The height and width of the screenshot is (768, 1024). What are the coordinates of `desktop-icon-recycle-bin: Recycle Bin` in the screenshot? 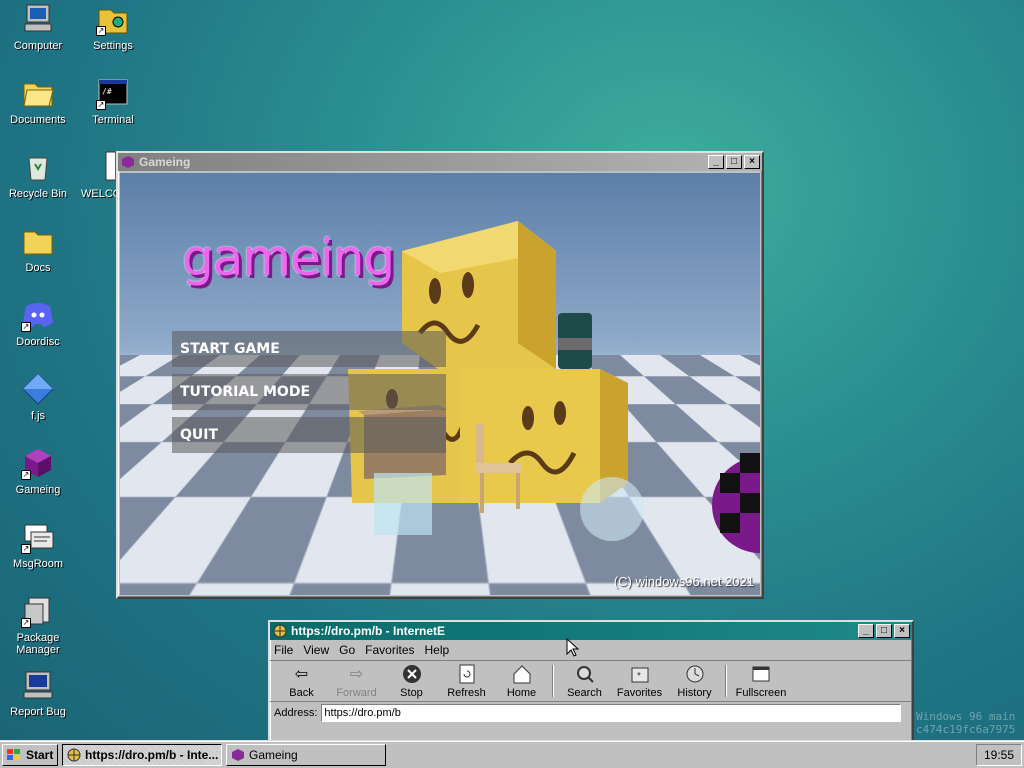 It's located at (38, 175).